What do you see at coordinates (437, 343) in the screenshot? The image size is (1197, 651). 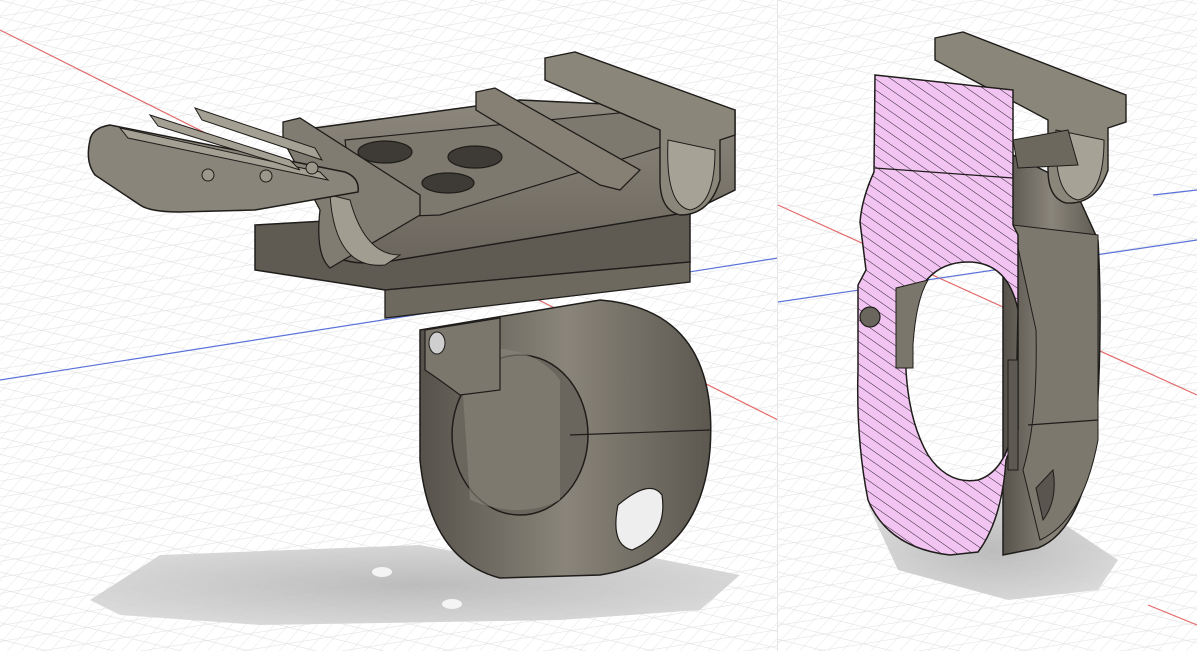 I see `tab-hole` at bounding box center [437, 343].